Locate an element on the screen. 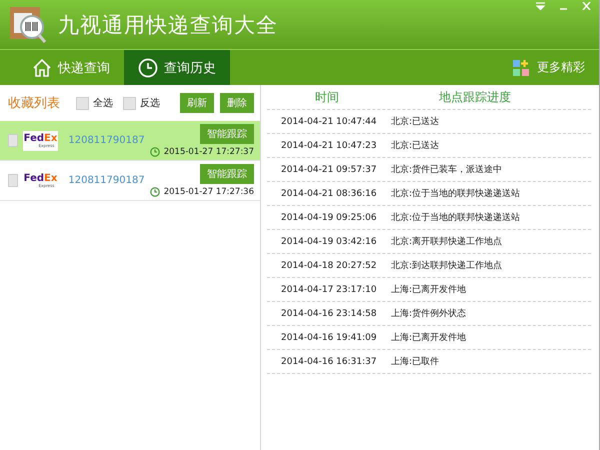 This screenshot has height=450, width=600. saved-time: 2015-01-27 17:27:36 is located at coordinates (209, 192).